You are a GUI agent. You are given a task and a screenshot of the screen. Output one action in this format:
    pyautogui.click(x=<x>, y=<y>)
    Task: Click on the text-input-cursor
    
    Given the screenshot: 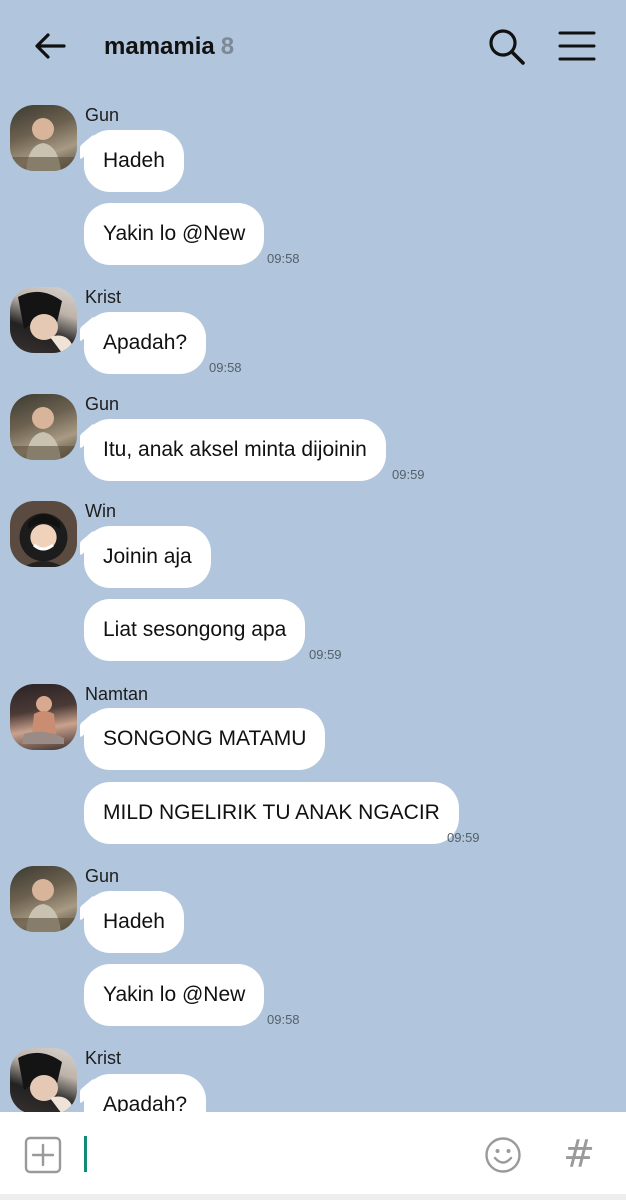 What is the action you would take?
    pyautogui.click(x=85, y=1154)
    